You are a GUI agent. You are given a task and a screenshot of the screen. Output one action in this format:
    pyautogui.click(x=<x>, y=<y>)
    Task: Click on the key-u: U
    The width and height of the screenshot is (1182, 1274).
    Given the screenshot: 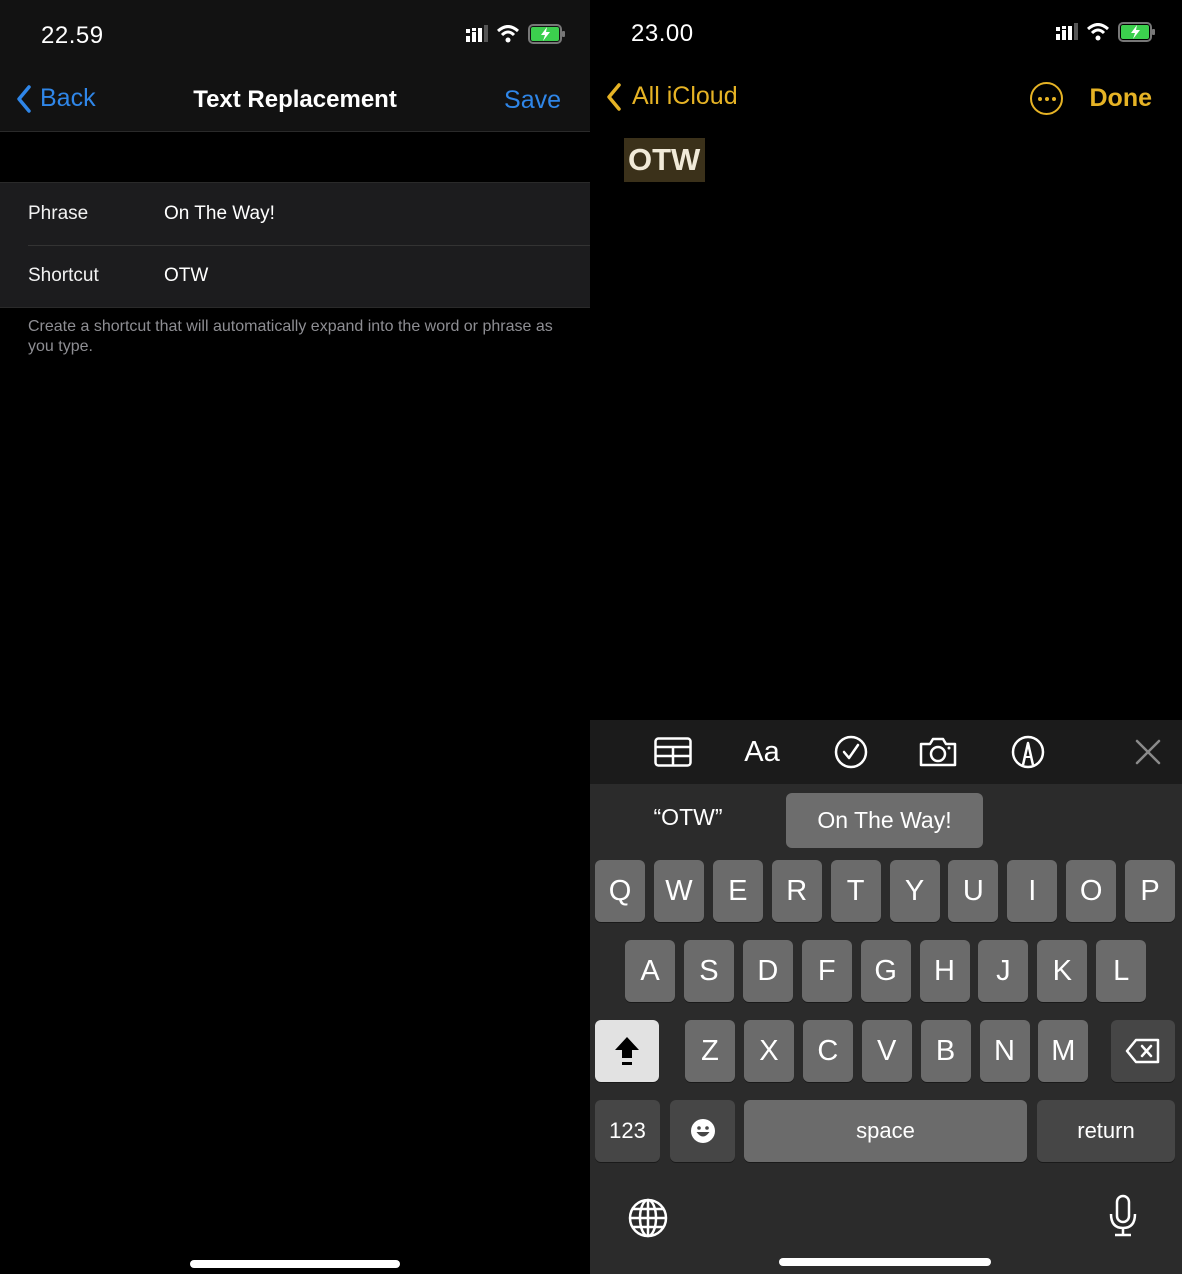 What is the action you would take?
    pyautogui.click(x=973, y=891)
    